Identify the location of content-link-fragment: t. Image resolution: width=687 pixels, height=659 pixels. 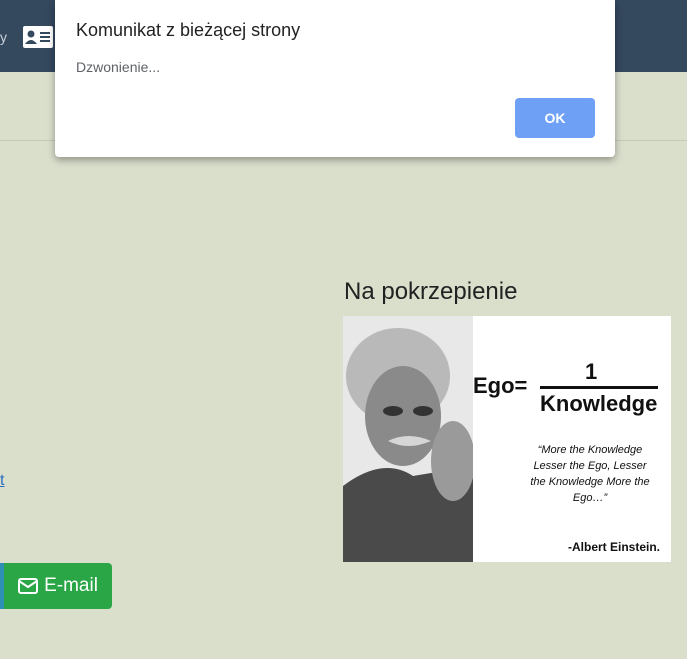
(2, 481).